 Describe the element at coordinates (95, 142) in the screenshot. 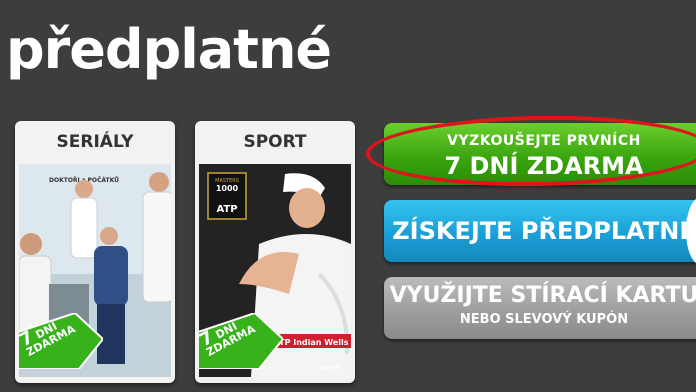

I see `card-title-series: SERIÁLY` at that location.